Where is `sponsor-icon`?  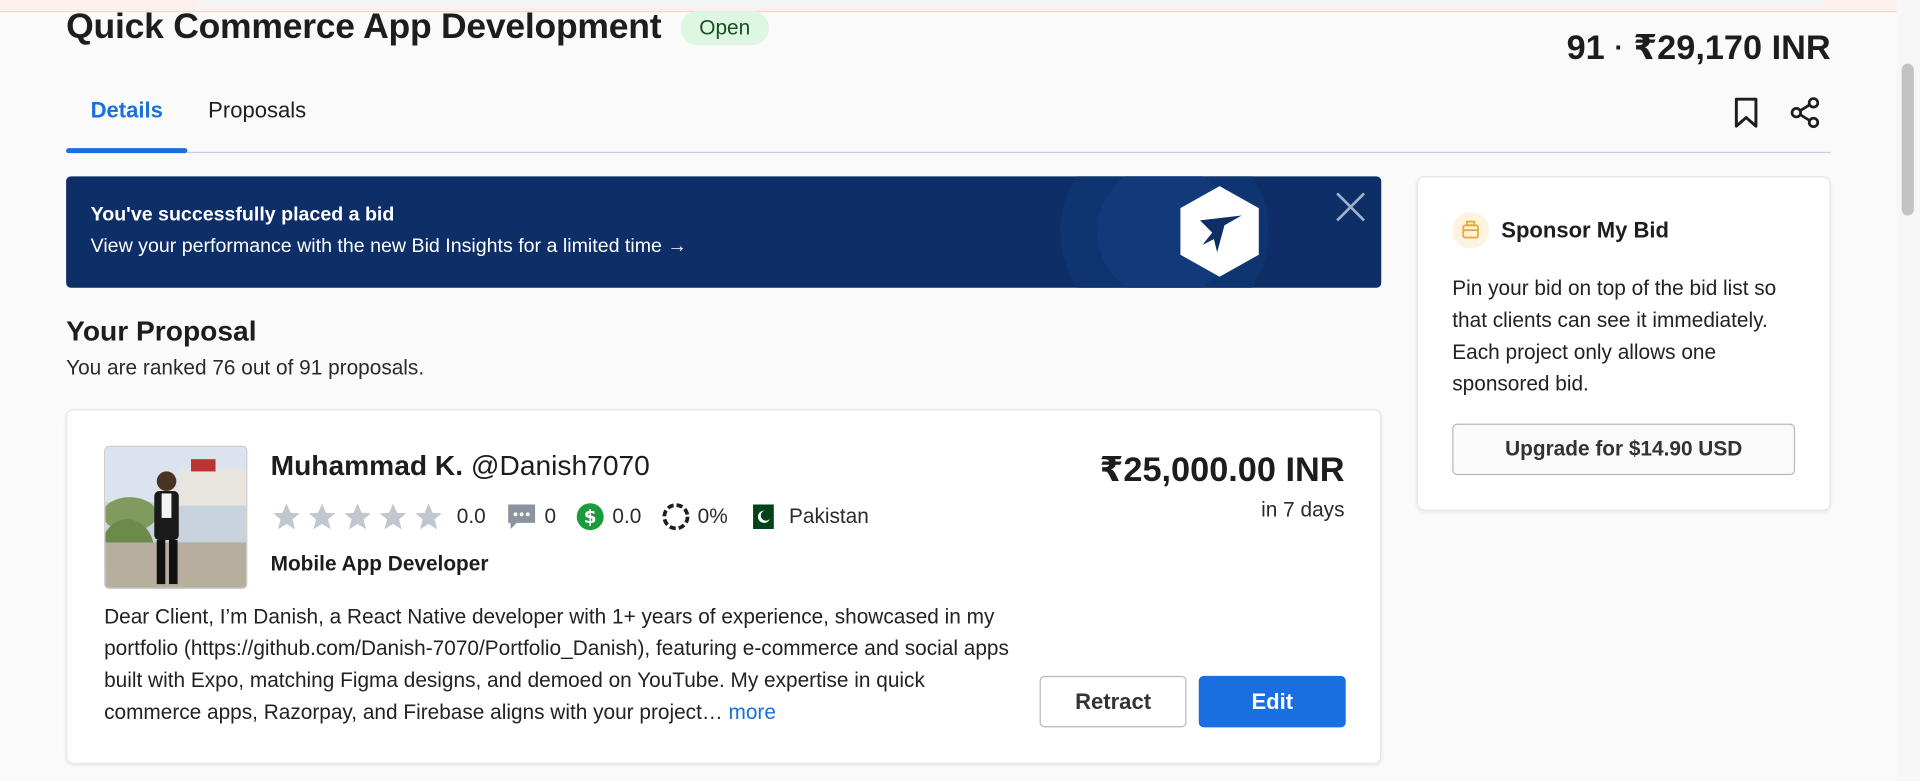 sponsor-icon is located at coordinates (1470, 230).